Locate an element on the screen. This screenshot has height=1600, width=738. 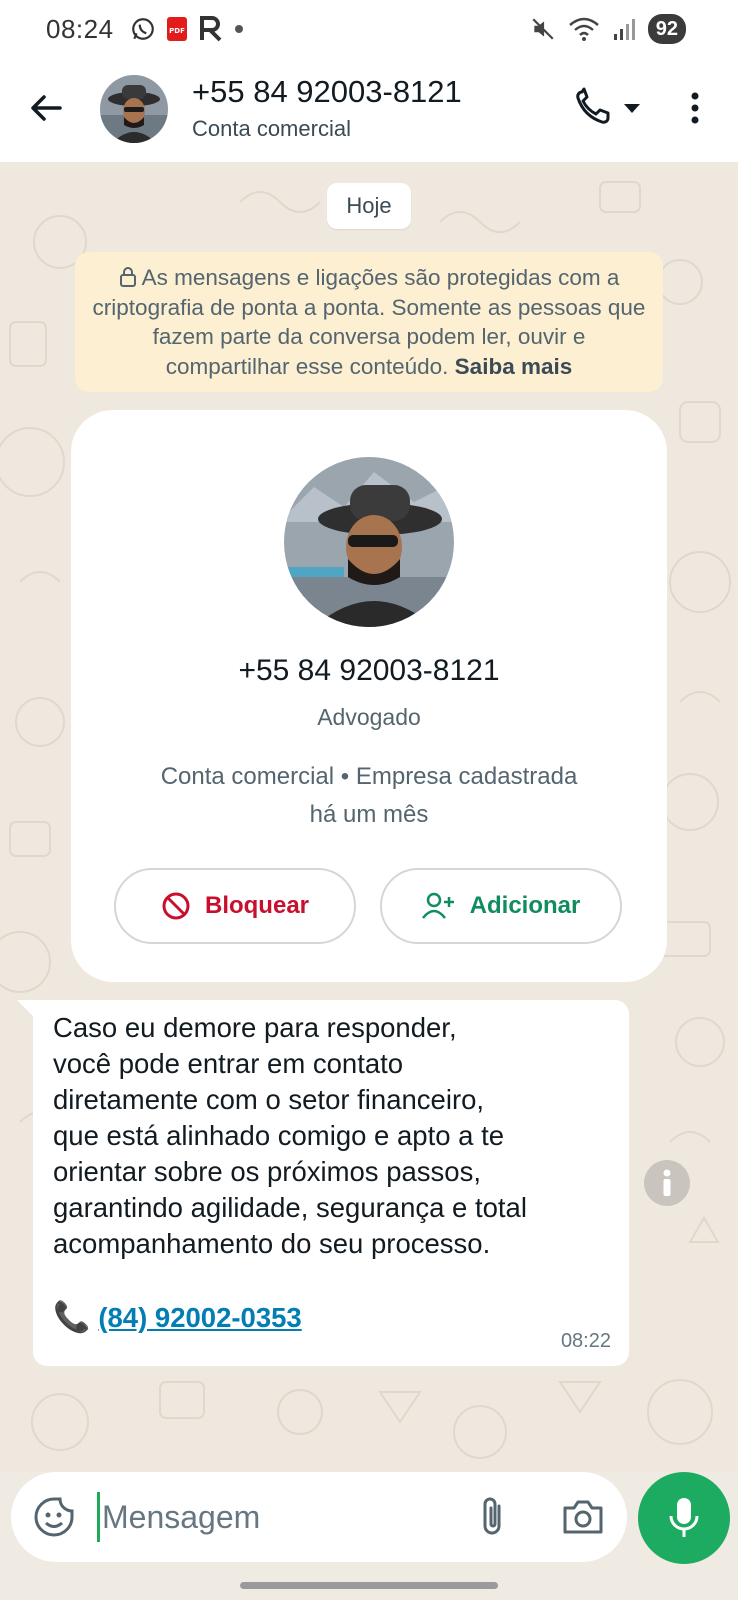
dot-icon is located at coordinates (239, 29).